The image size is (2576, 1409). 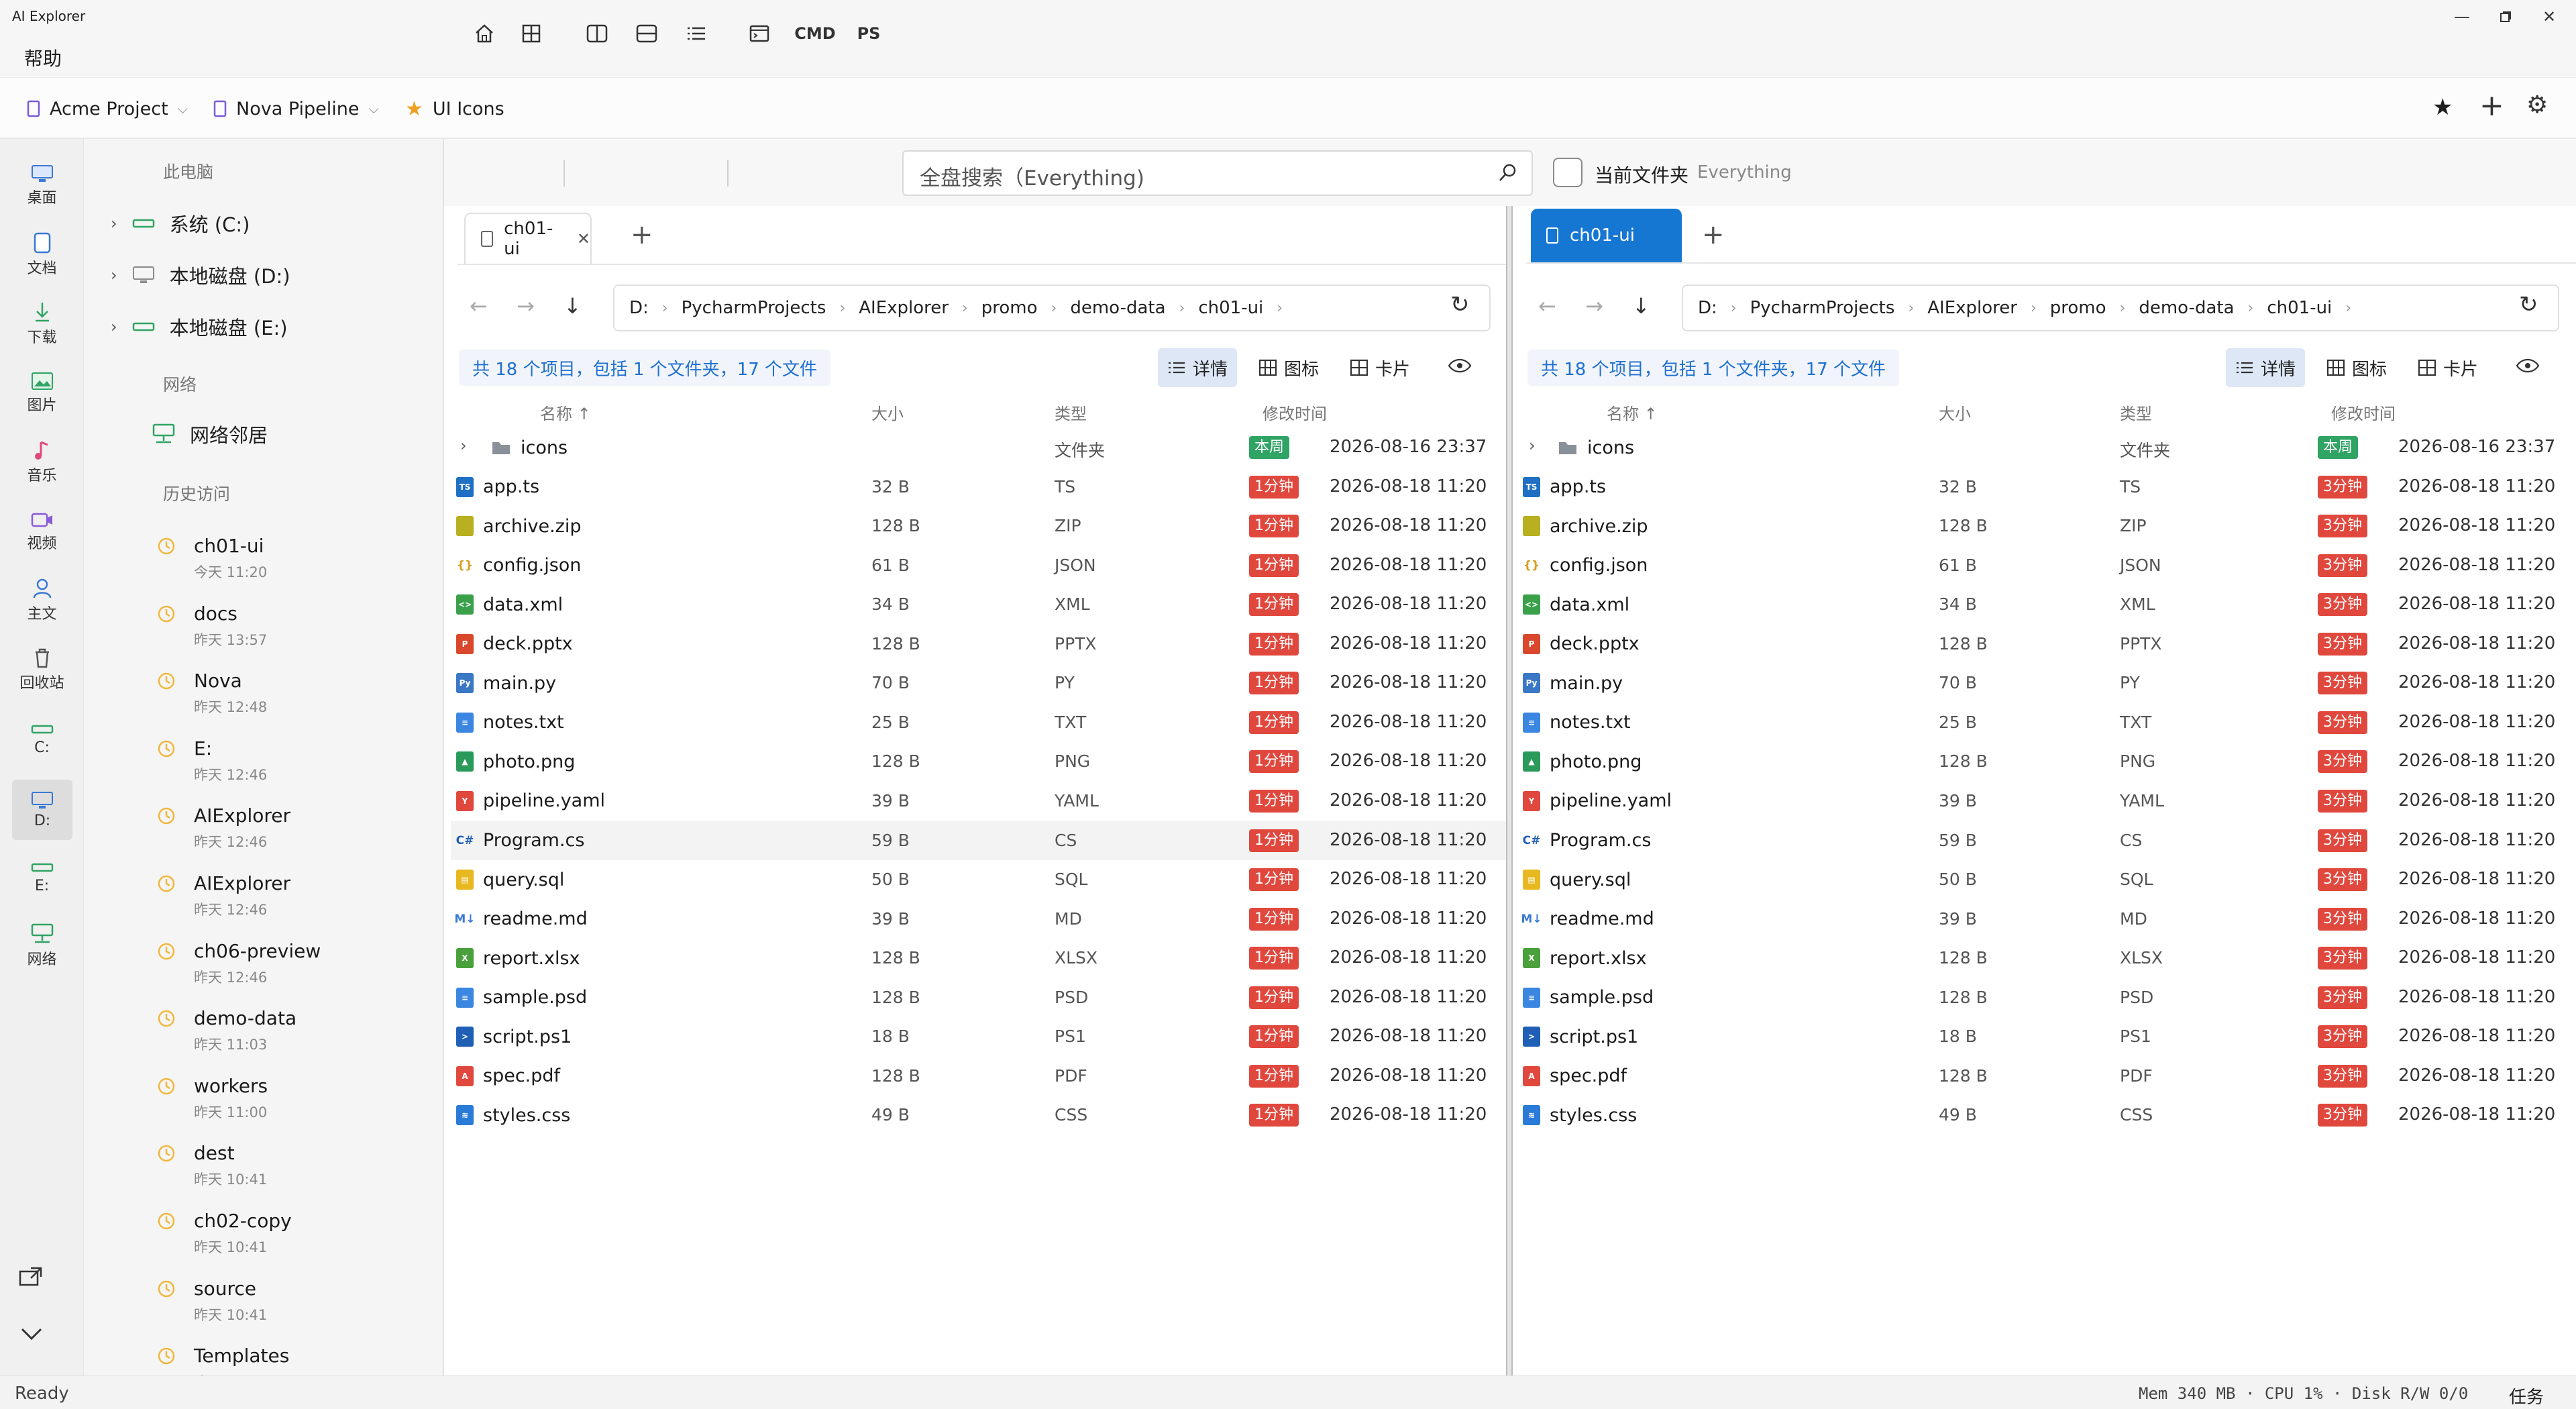 What do you see at coordinates (565, 412) in the screenshot?
I see `column-name: 名称 ↑` at bounding box center [565, 412].